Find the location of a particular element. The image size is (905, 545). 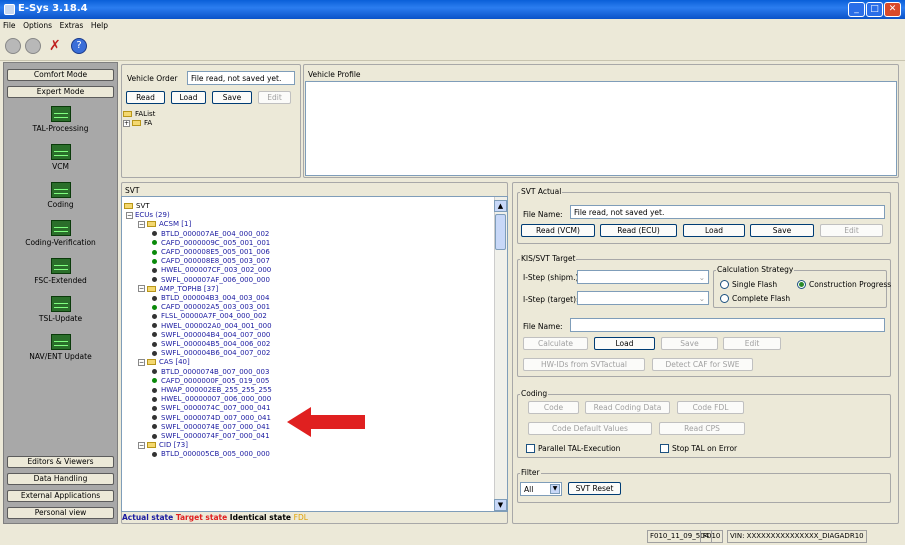

kis-save-button: Save is located at coordinates (689, 343).